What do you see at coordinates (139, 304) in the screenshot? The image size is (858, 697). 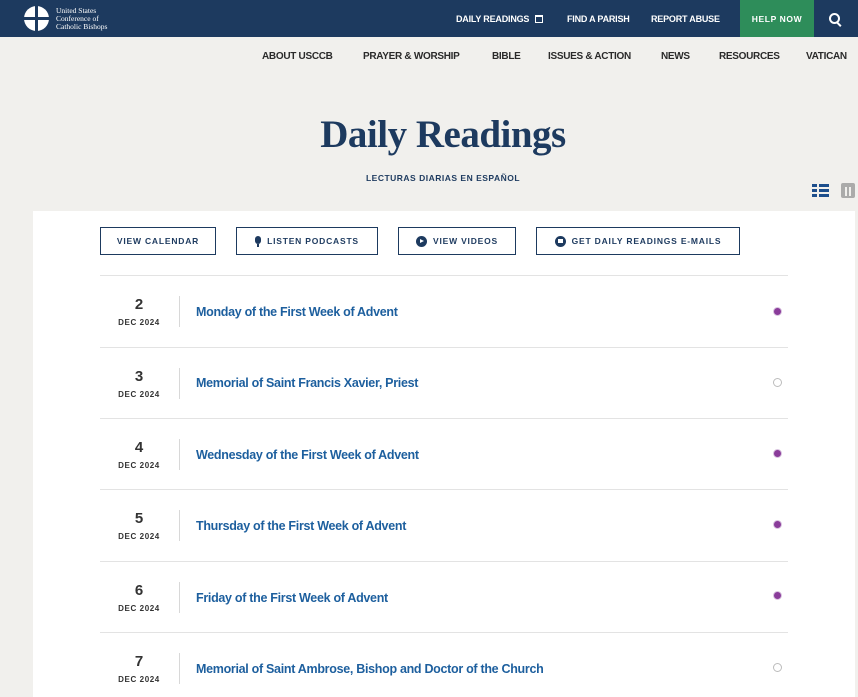 I see `date-day: 2` at bounding box center [139, 304].